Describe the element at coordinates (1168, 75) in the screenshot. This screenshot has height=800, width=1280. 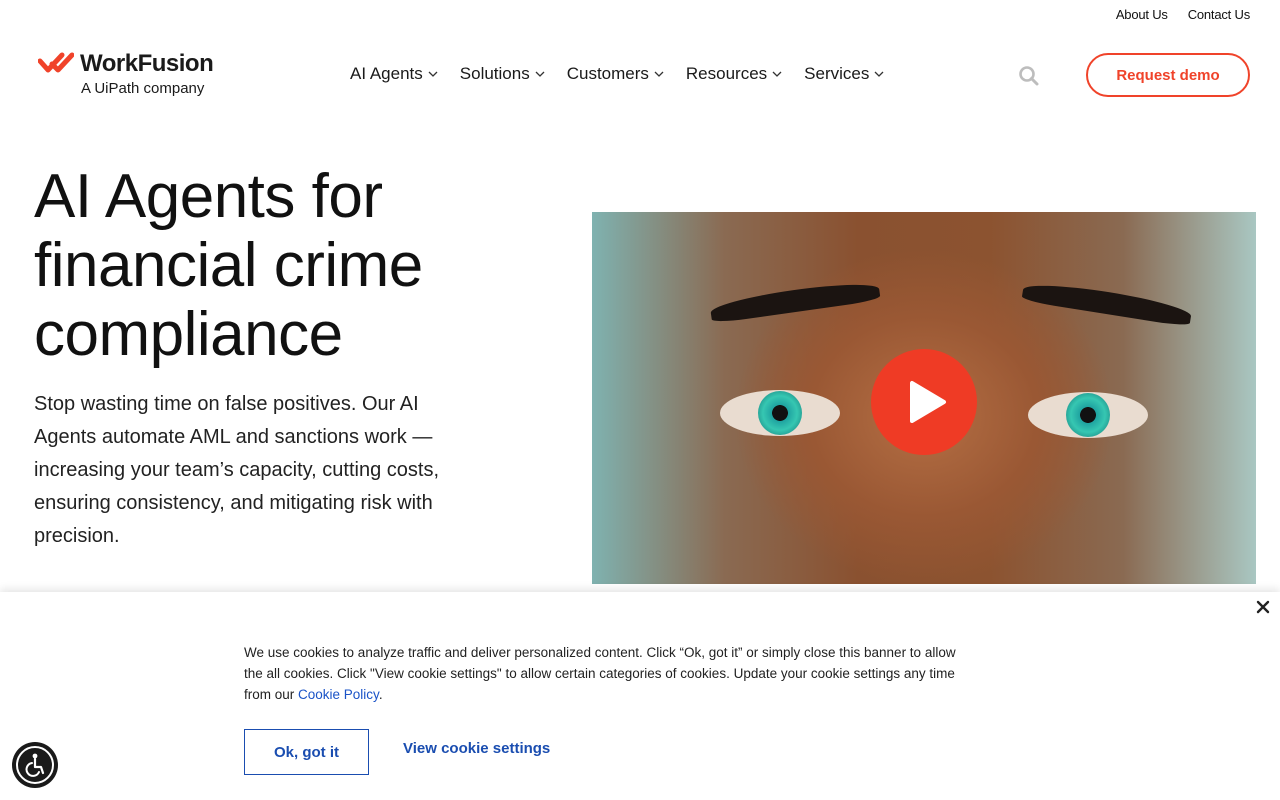
I see `request-demo-button: Request demo` at that location.